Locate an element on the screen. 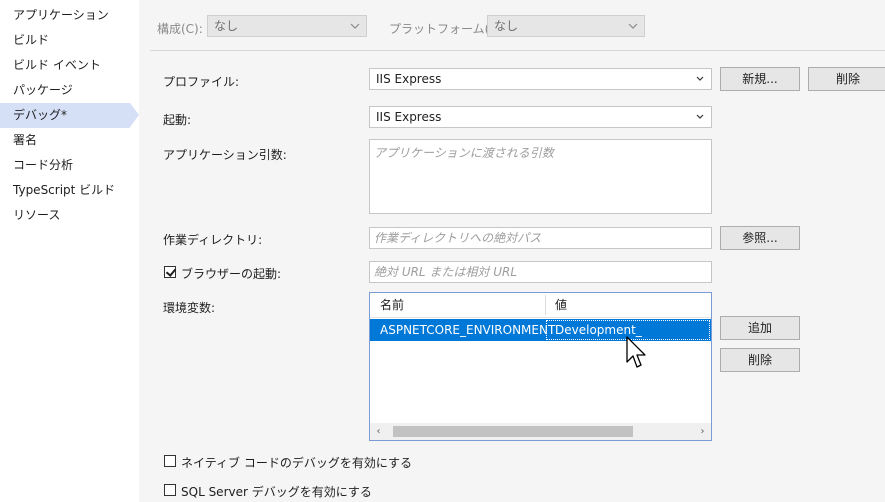  launch-select: IIS Express is located at coordinates (540, 117).